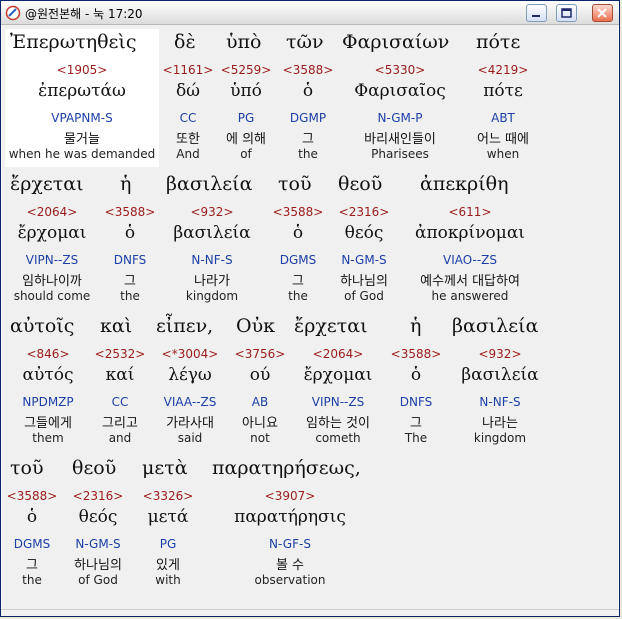 The height and width of the screenshot is (619, 622). I want to click on english-gloss: when, so click(503, 154).